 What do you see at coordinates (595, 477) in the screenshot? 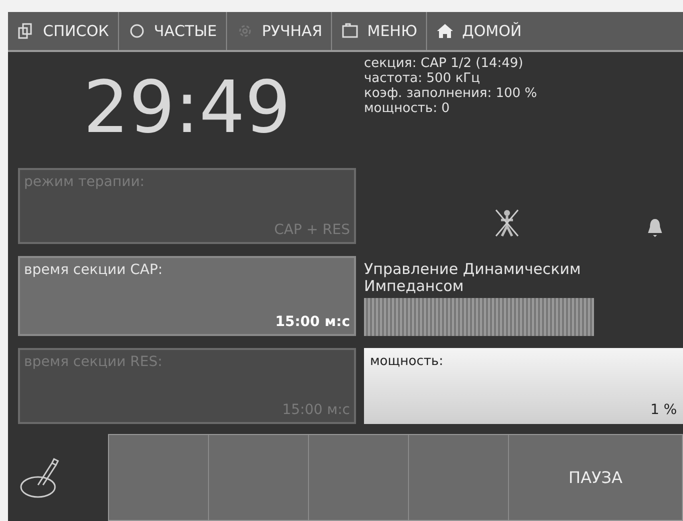
I see `pause-button: ПАУЗА` at bounding box center [595, 477].